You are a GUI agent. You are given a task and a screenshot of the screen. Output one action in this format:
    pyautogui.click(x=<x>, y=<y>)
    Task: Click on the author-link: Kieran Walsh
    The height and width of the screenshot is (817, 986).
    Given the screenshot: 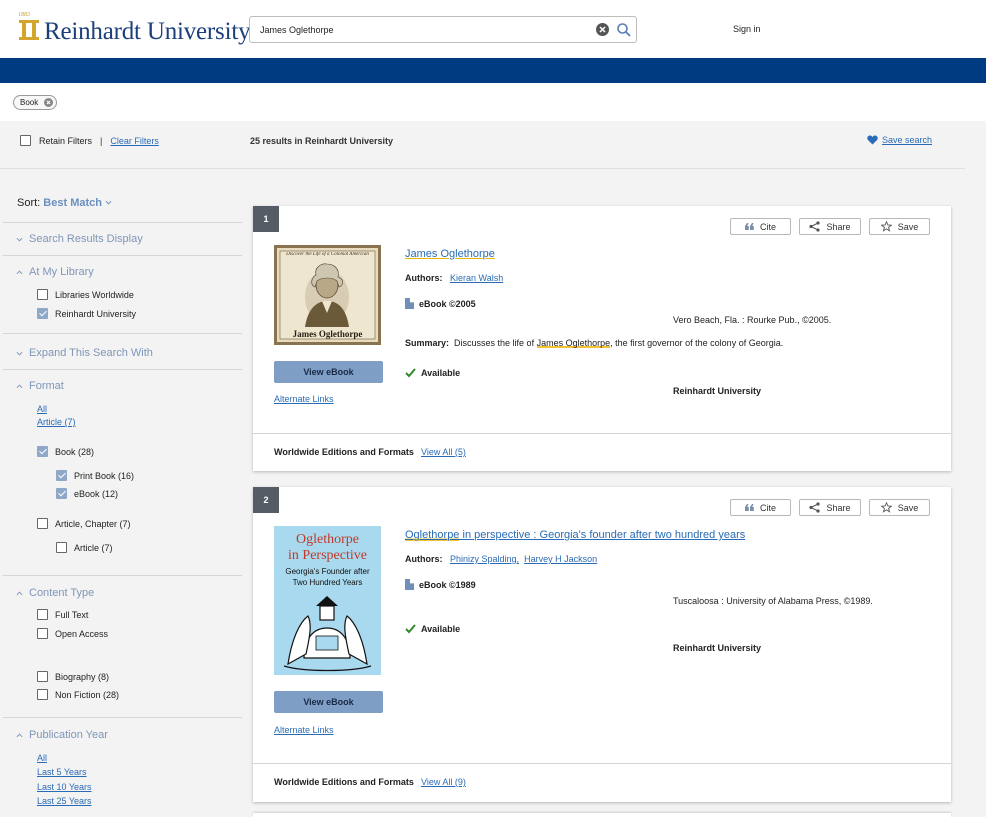 What is the action you would take?
    pyautogui.click(x=476, y=278)
    